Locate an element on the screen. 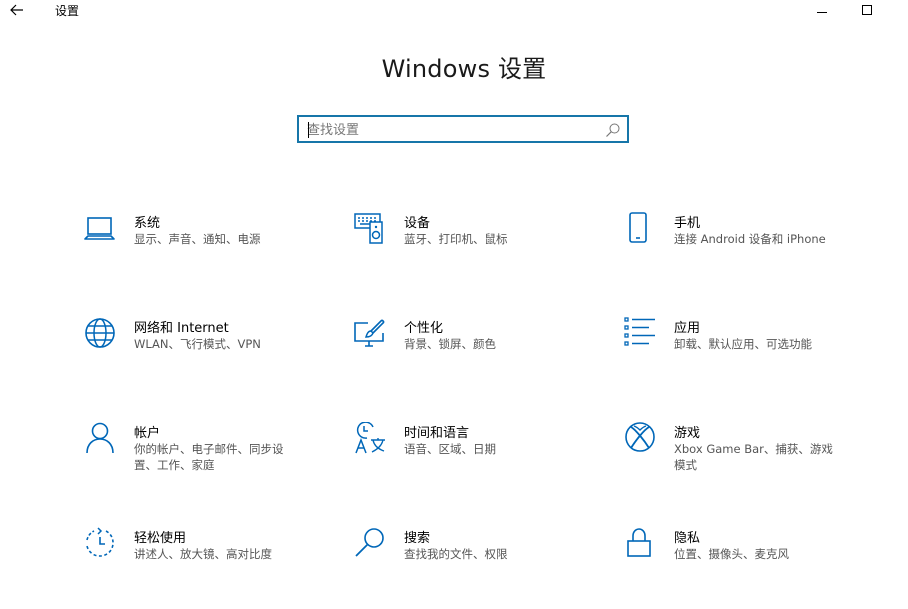 The width and height of the screenshot is (908, 609). tile-description: 显示、声音、通知、电源 is located at coordinates (197, 239).